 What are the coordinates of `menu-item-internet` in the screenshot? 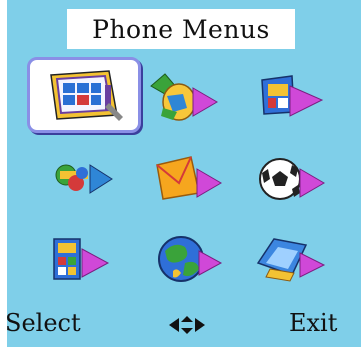 It's located at (196, 261).